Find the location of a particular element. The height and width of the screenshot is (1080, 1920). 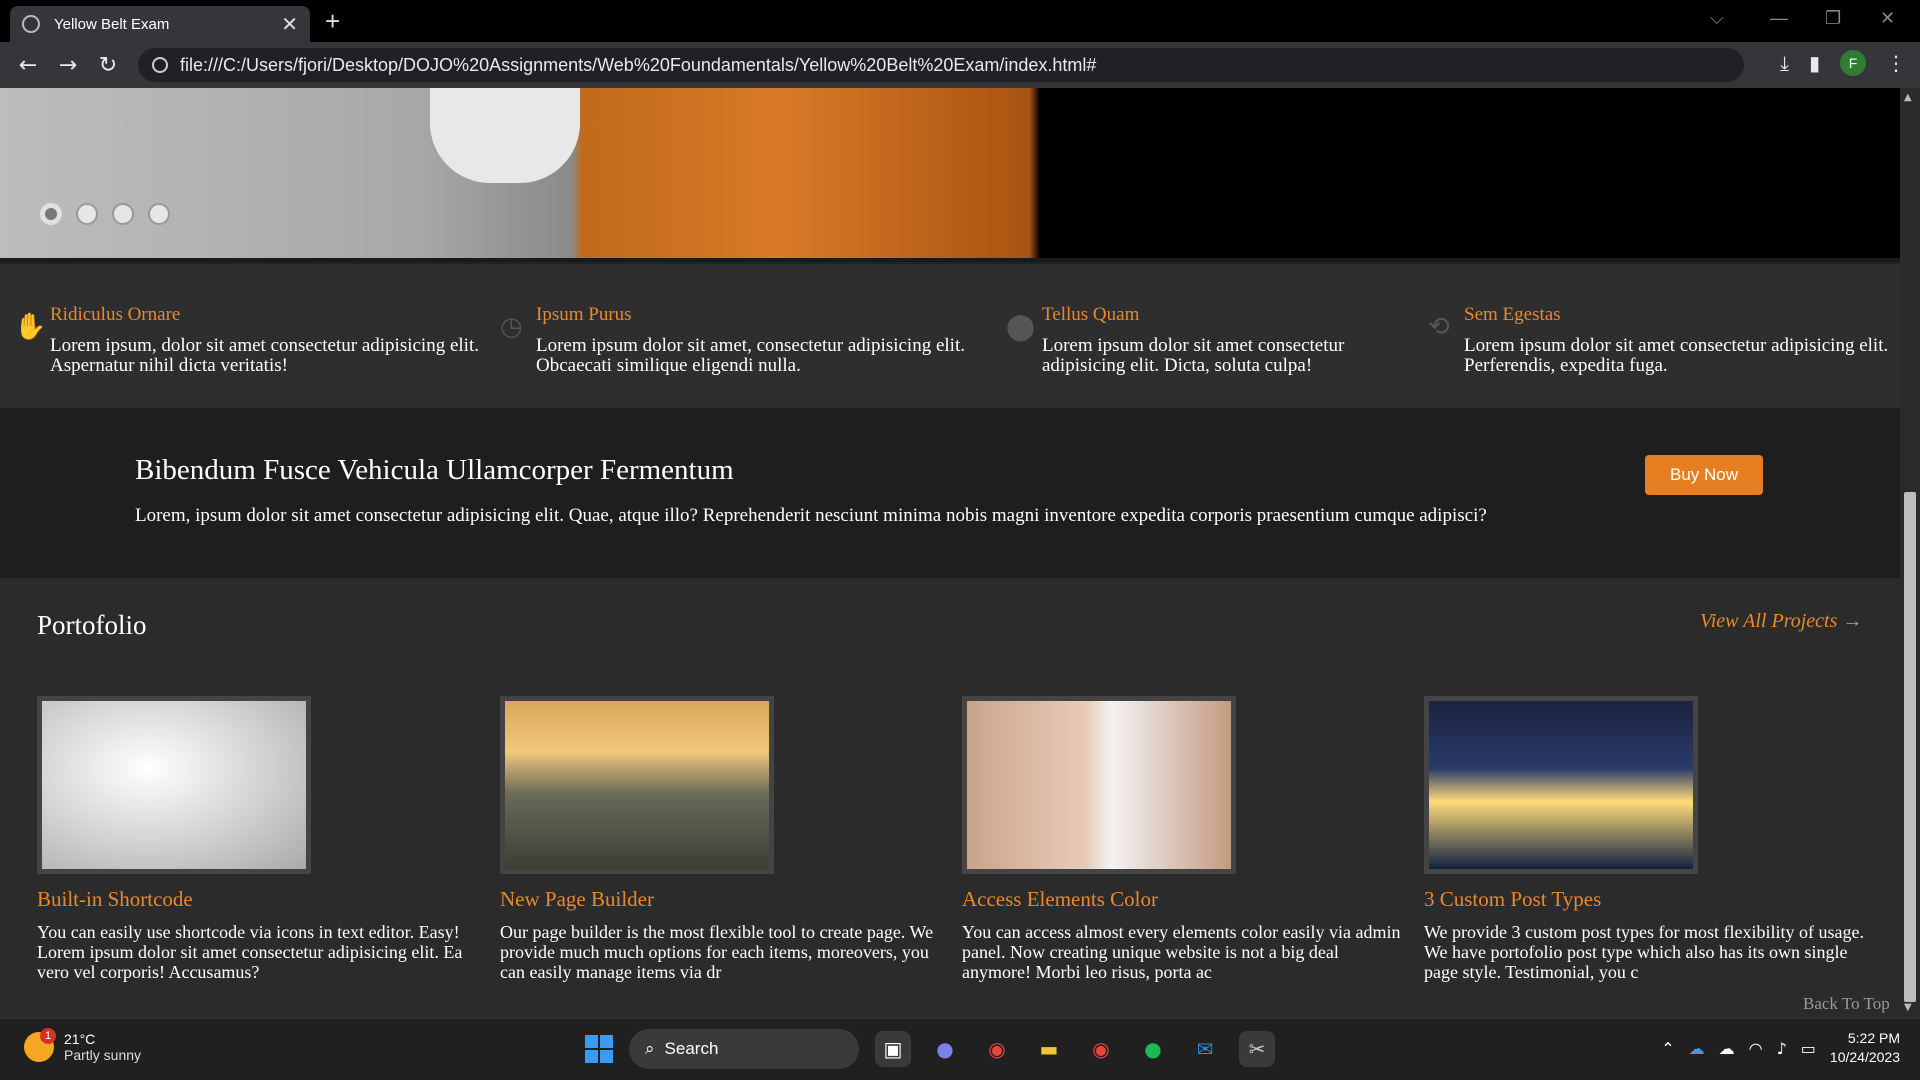

minimize-icon: — is located at coordinates (1779, 18).